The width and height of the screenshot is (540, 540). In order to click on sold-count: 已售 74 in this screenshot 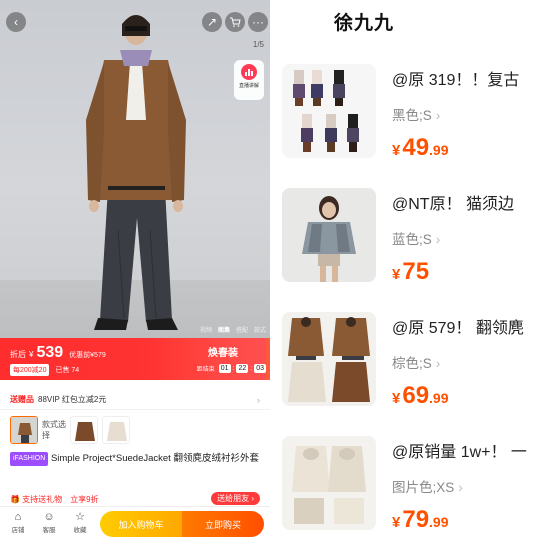, I will do `click(67, 370)`.